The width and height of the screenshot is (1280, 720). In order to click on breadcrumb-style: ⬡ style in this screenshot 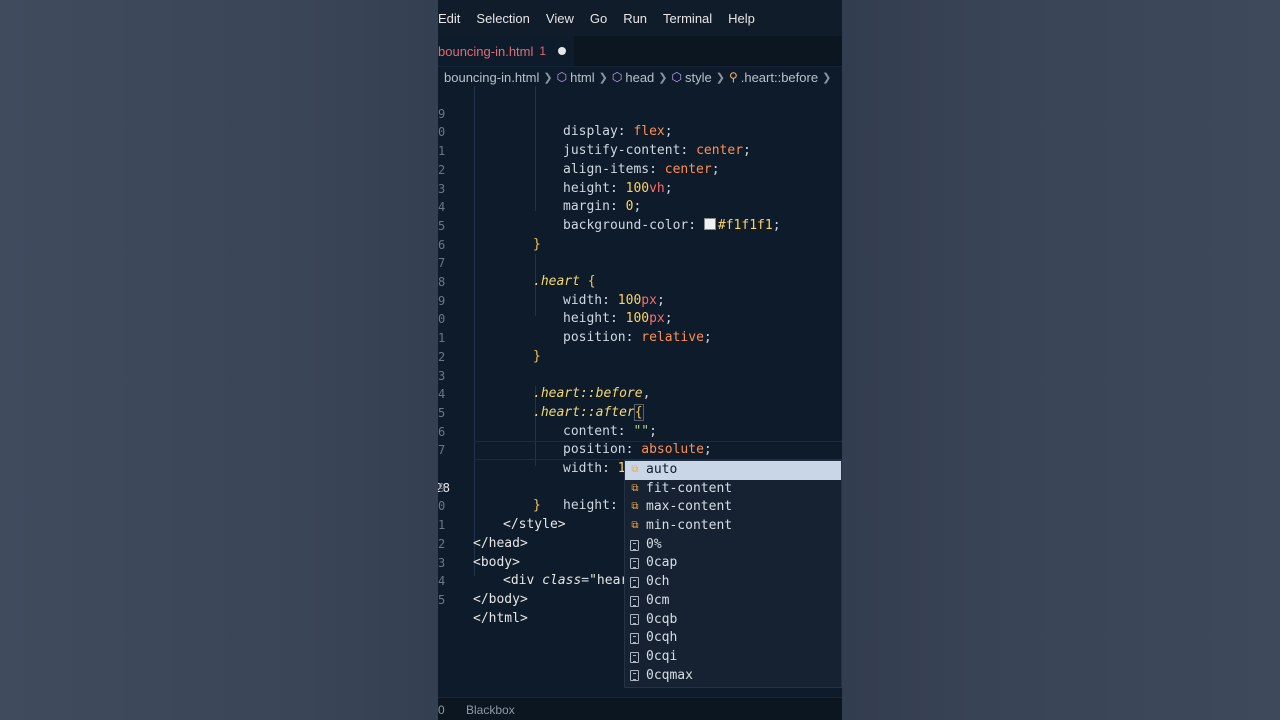, I will do `click(692, 77)`.